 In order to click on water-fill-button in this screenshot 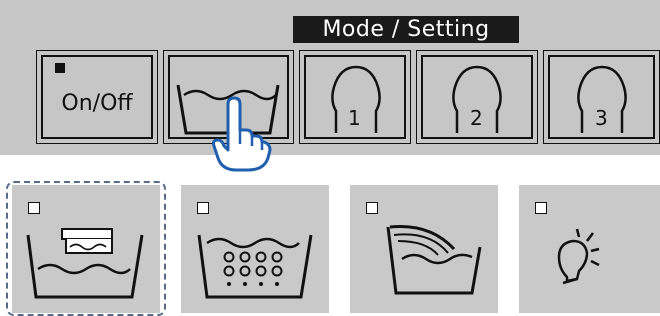, I will do `click(424, 249)`.